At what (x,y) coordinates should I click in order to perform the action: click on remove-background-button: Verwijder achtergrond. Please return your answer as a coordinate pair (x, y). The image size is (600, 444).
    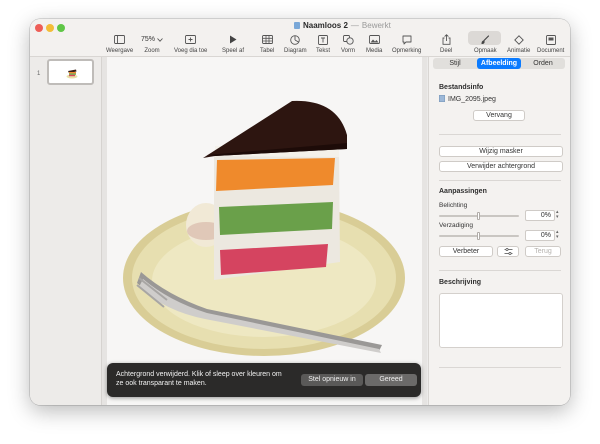
    Looking at the image, I should click on (501, 166).